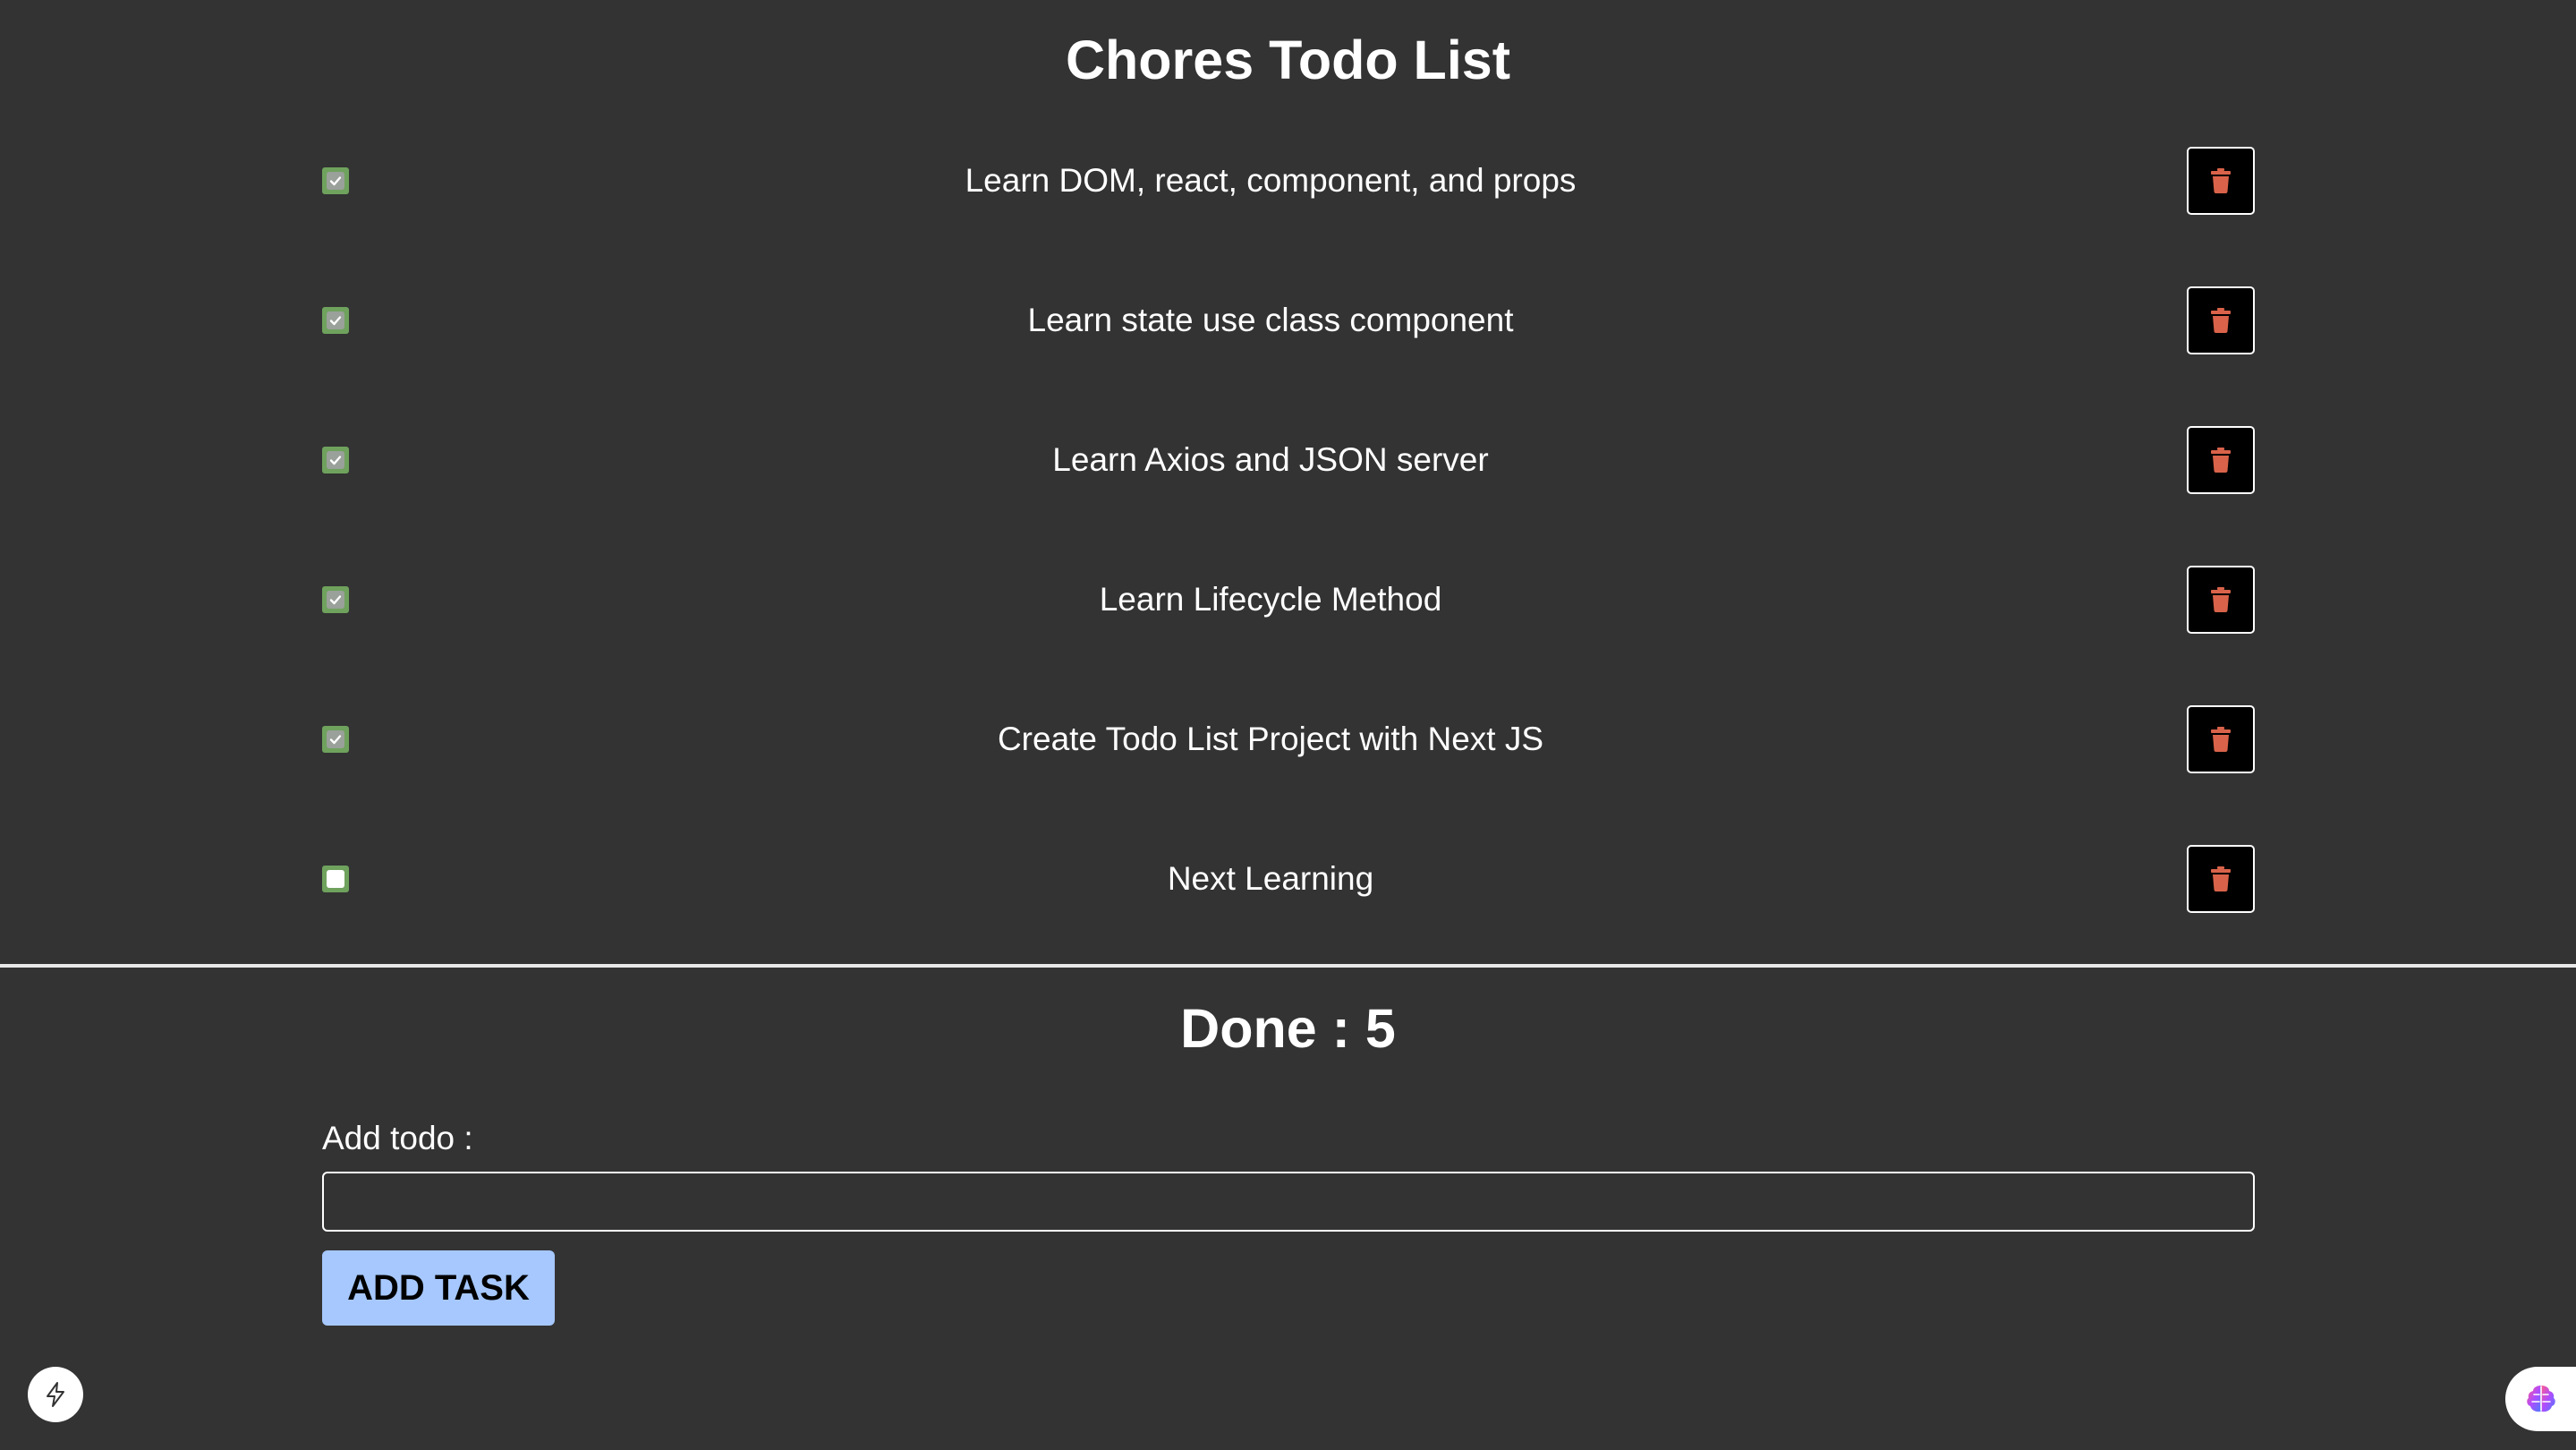 The height and width of the screenshot is (1450, 2576). I want to click on todo-item: Learn DOM, react, component, and props, so click(1288, 181).